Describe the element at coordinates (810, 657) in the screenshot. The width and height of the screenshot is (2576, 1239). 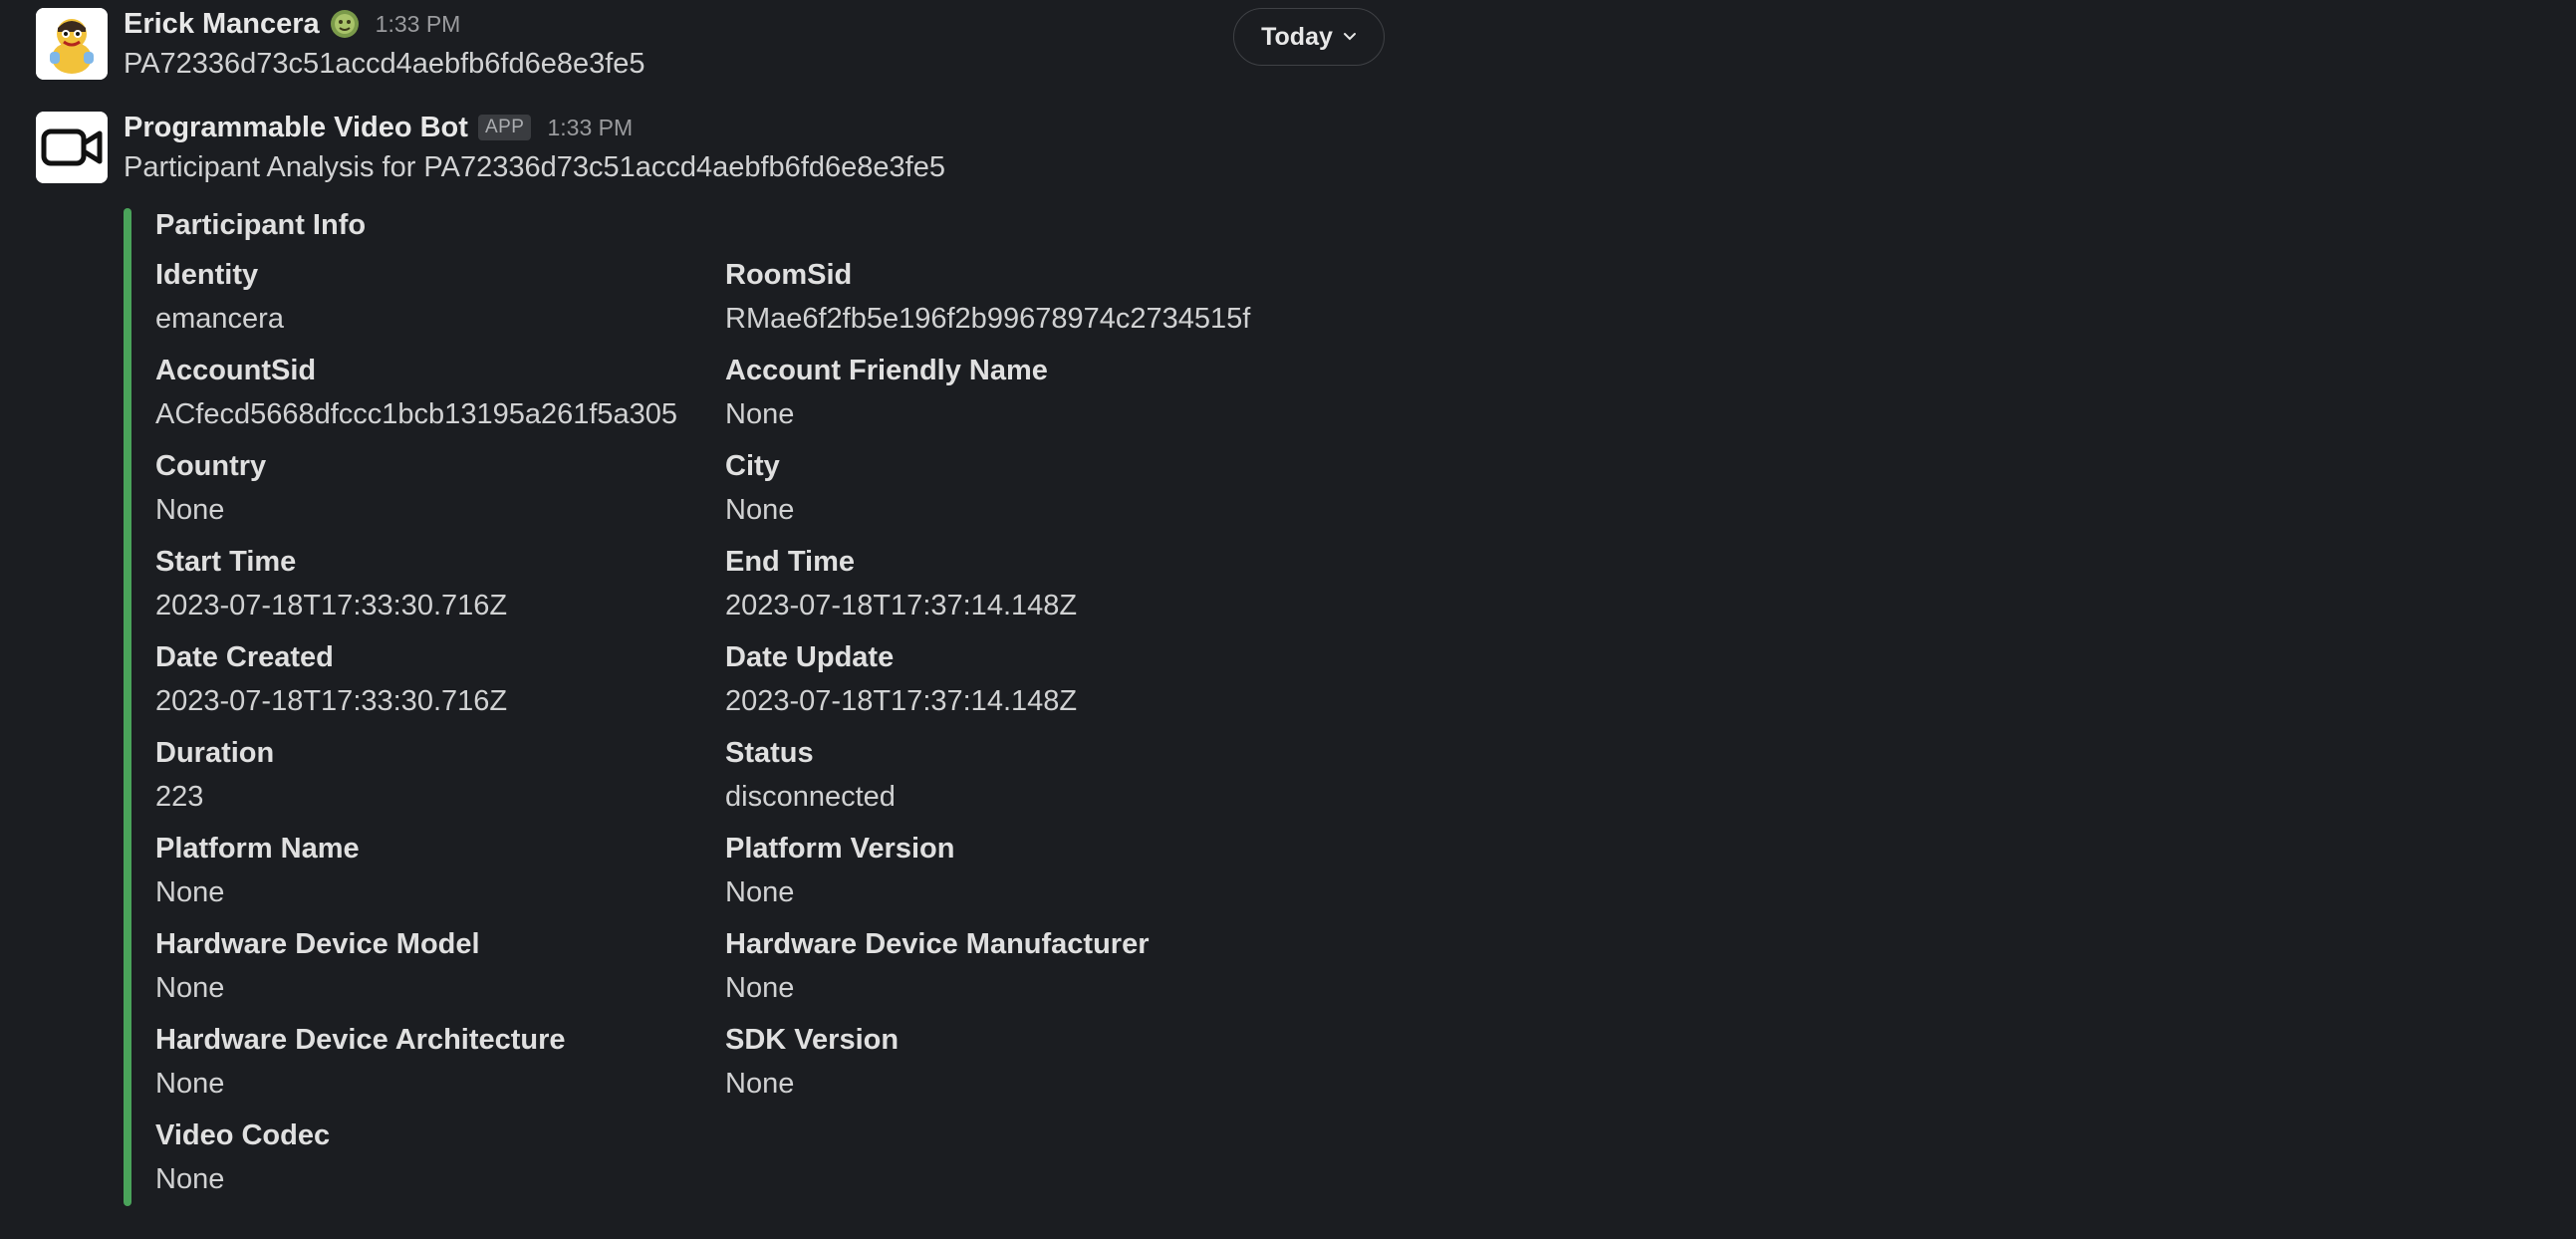
I see `field-label: Date Update` at that location.